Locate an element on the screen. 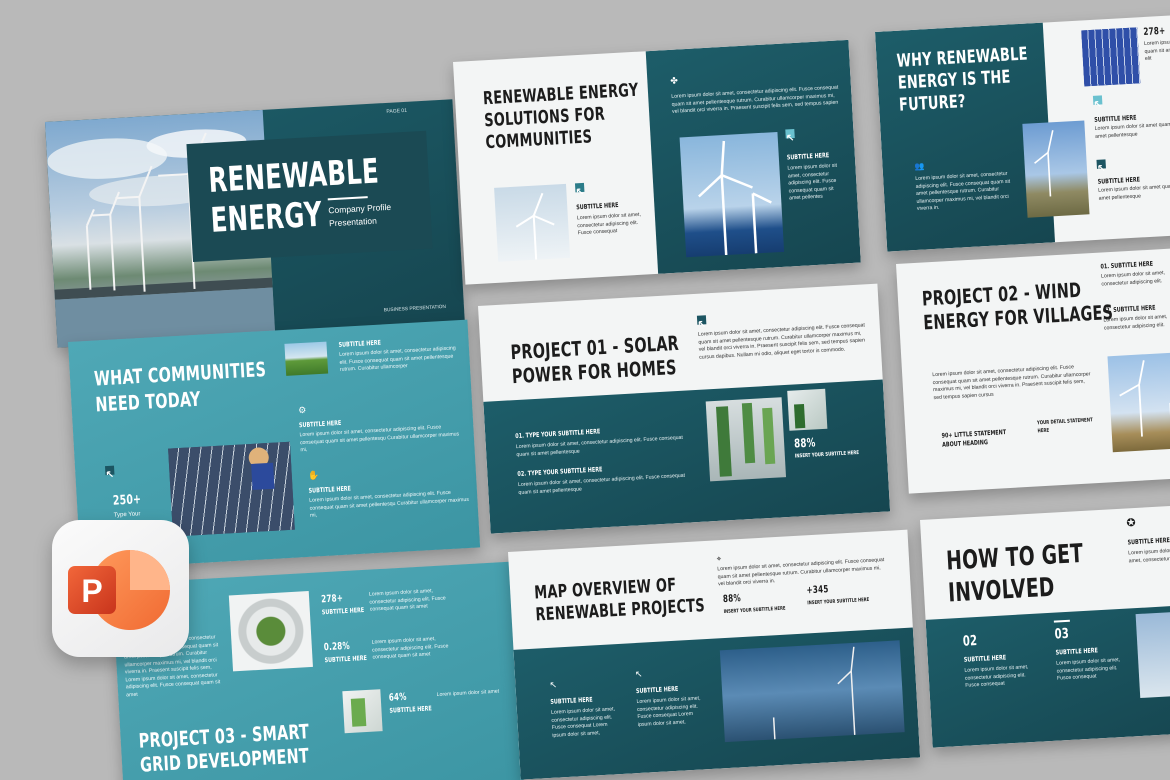  involved-title-1: HOW TO GET is located at coordinates (1015, 557).